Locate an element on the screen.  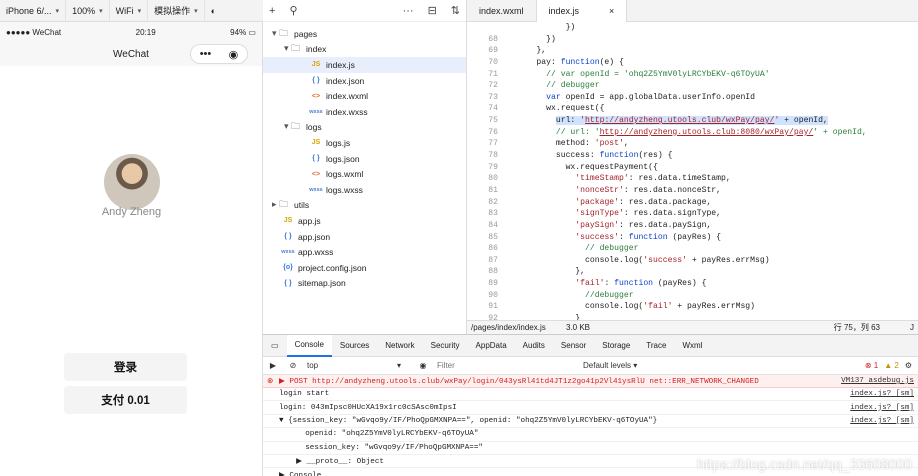
line-text: wx.request({ is located at coordinates (561, 109).